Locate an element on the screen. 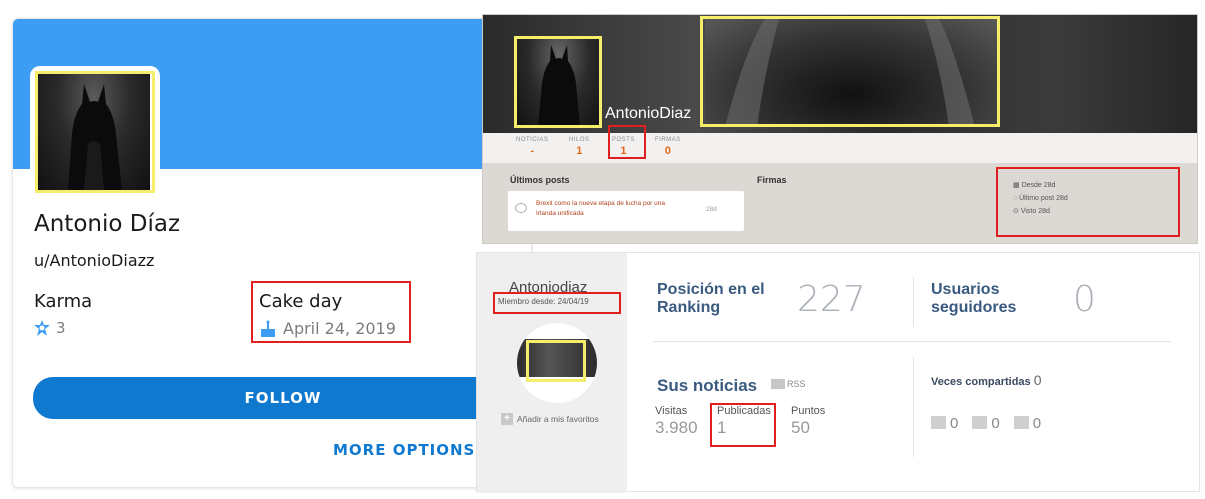  profile-display-name: Antonio Díaz is located at coordinates (107, 224).